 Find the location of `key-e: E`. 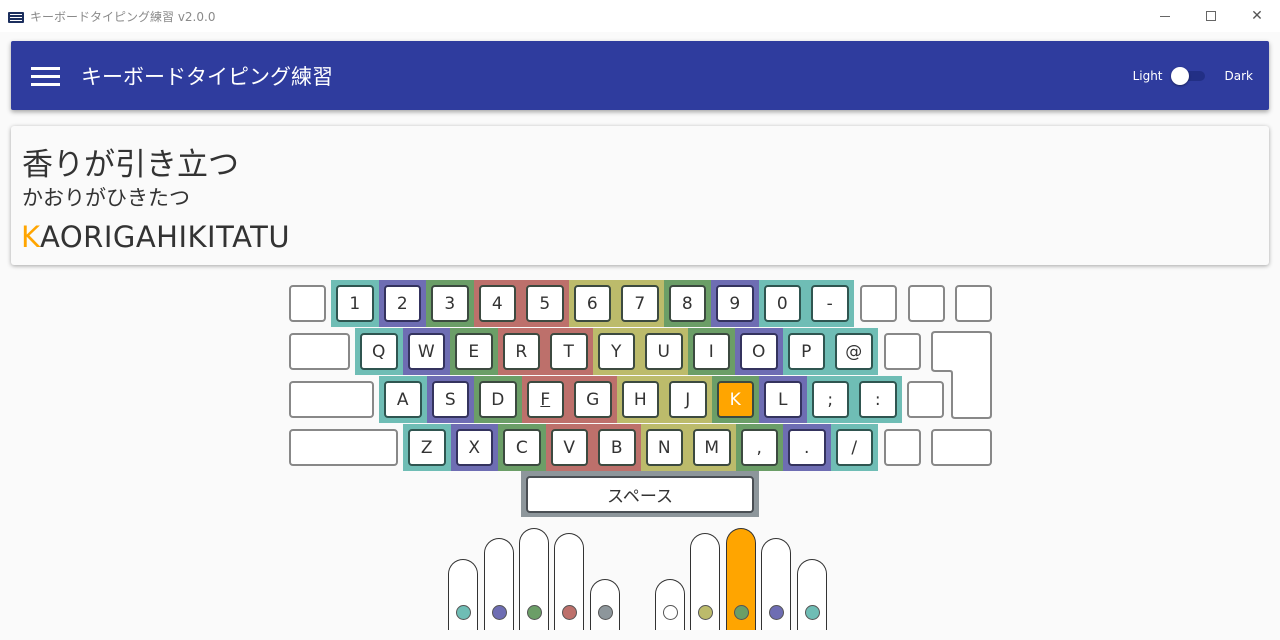

key-e: E is located at coordinates (474, 351).